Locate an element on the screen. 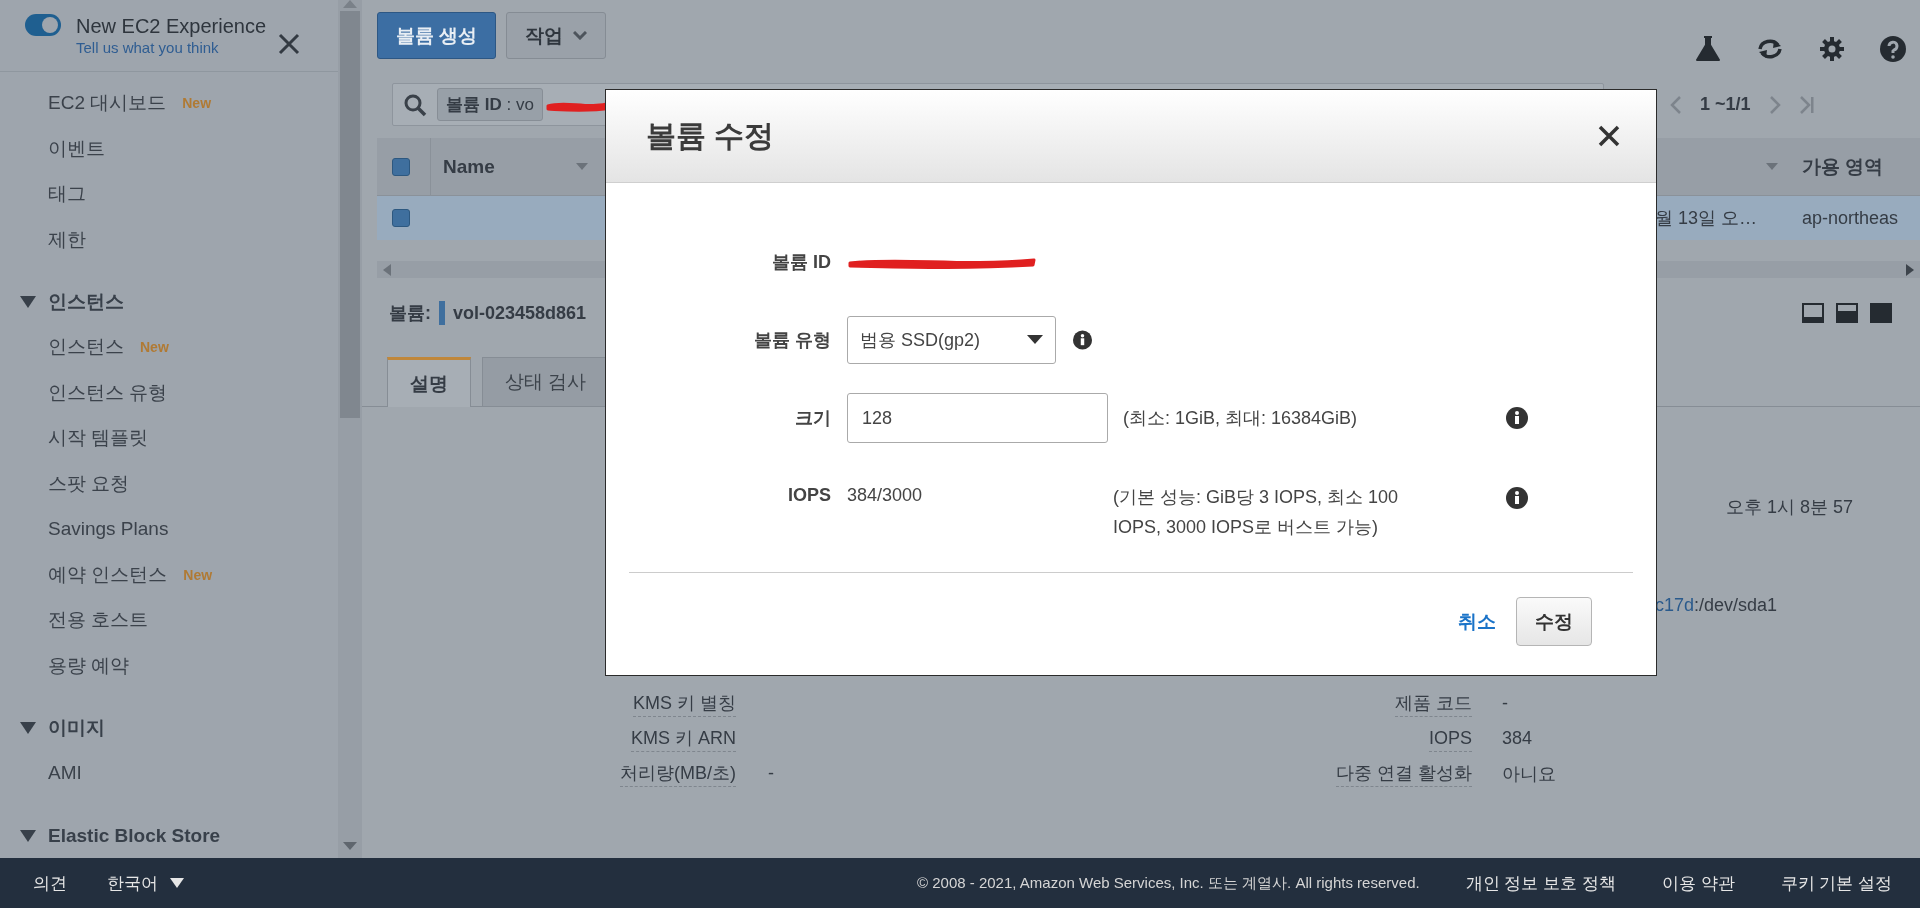 The width and height of the screenshot is (1920, 908). volume-label: 볼륨: is located at coordinates (410, 313).